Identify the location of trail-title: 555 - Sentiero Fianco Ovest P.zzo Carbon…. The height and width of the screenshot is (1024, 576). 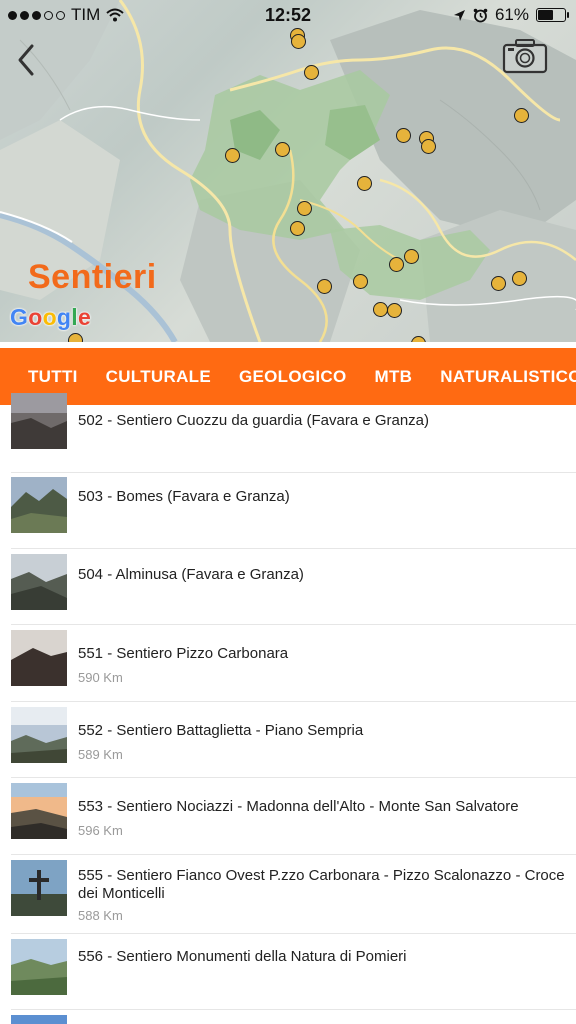
(321, 884).